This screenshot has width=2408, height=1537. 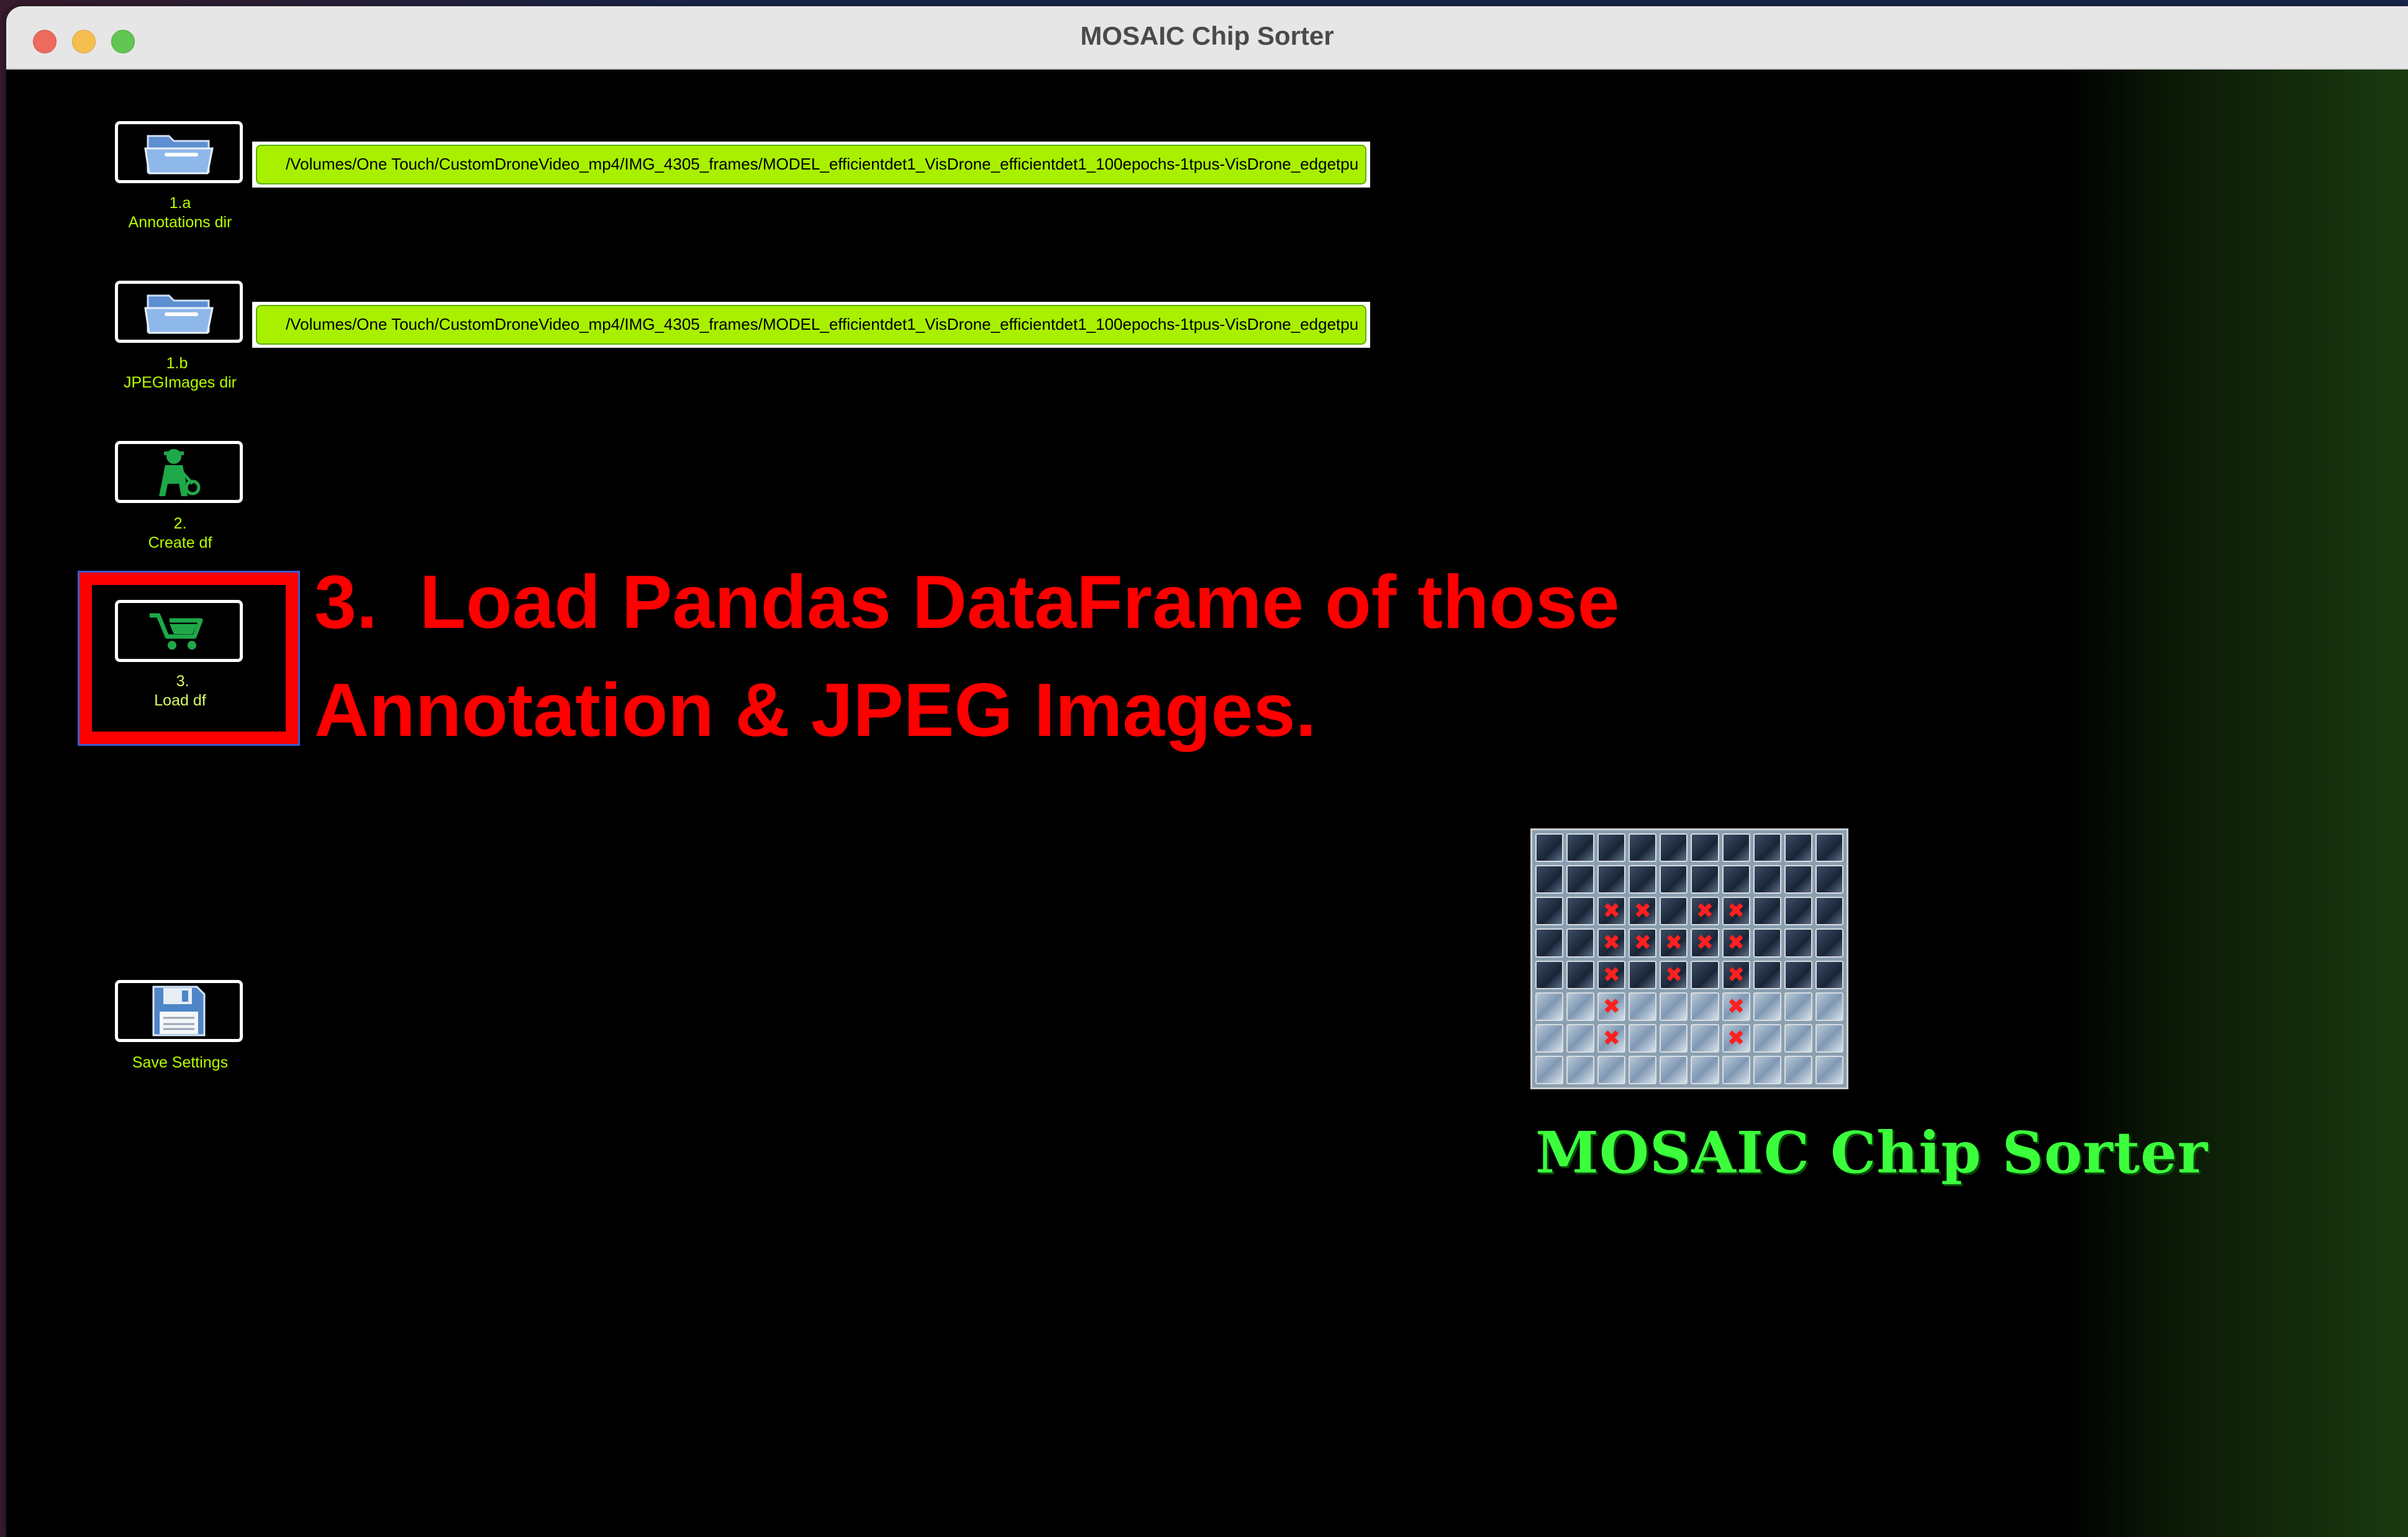 What do you see at coordinates (180, 222) in the screenshot?
I see `annotations-label-text: Annotations dir` at bounding box center [180, 222].